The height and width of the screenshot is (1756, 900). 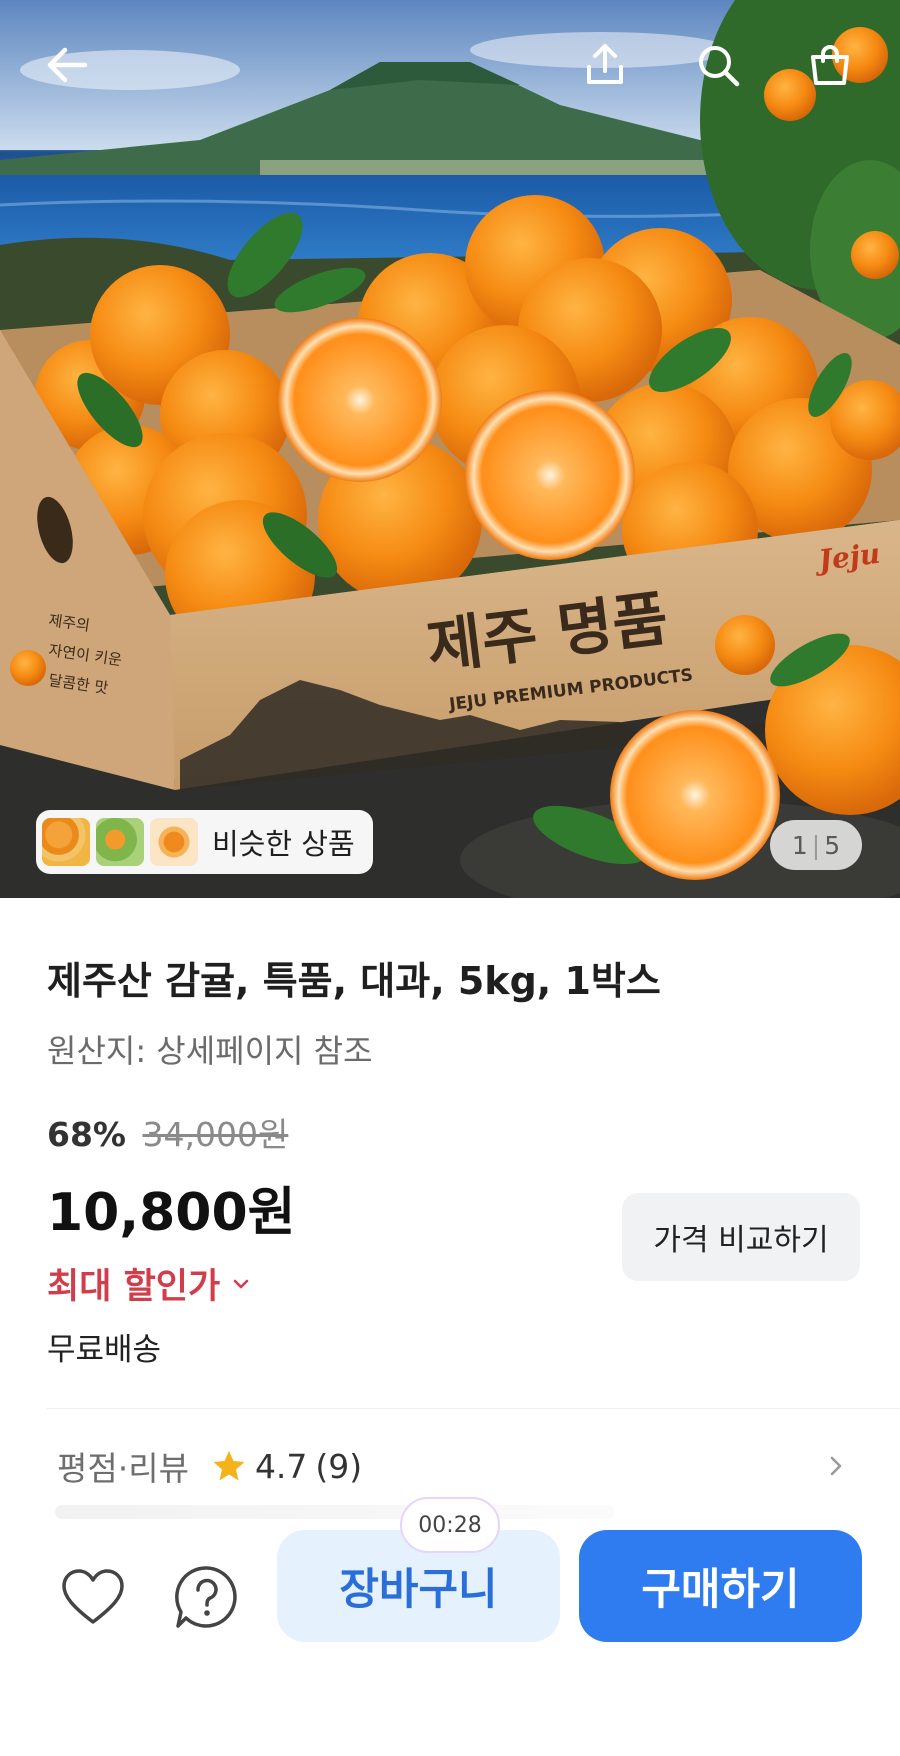 What do you see at coordinates (123, 1468) in the screenshot?
I see `rating-review-label: 평점·리뷰` at bounding box center [123, 1468].